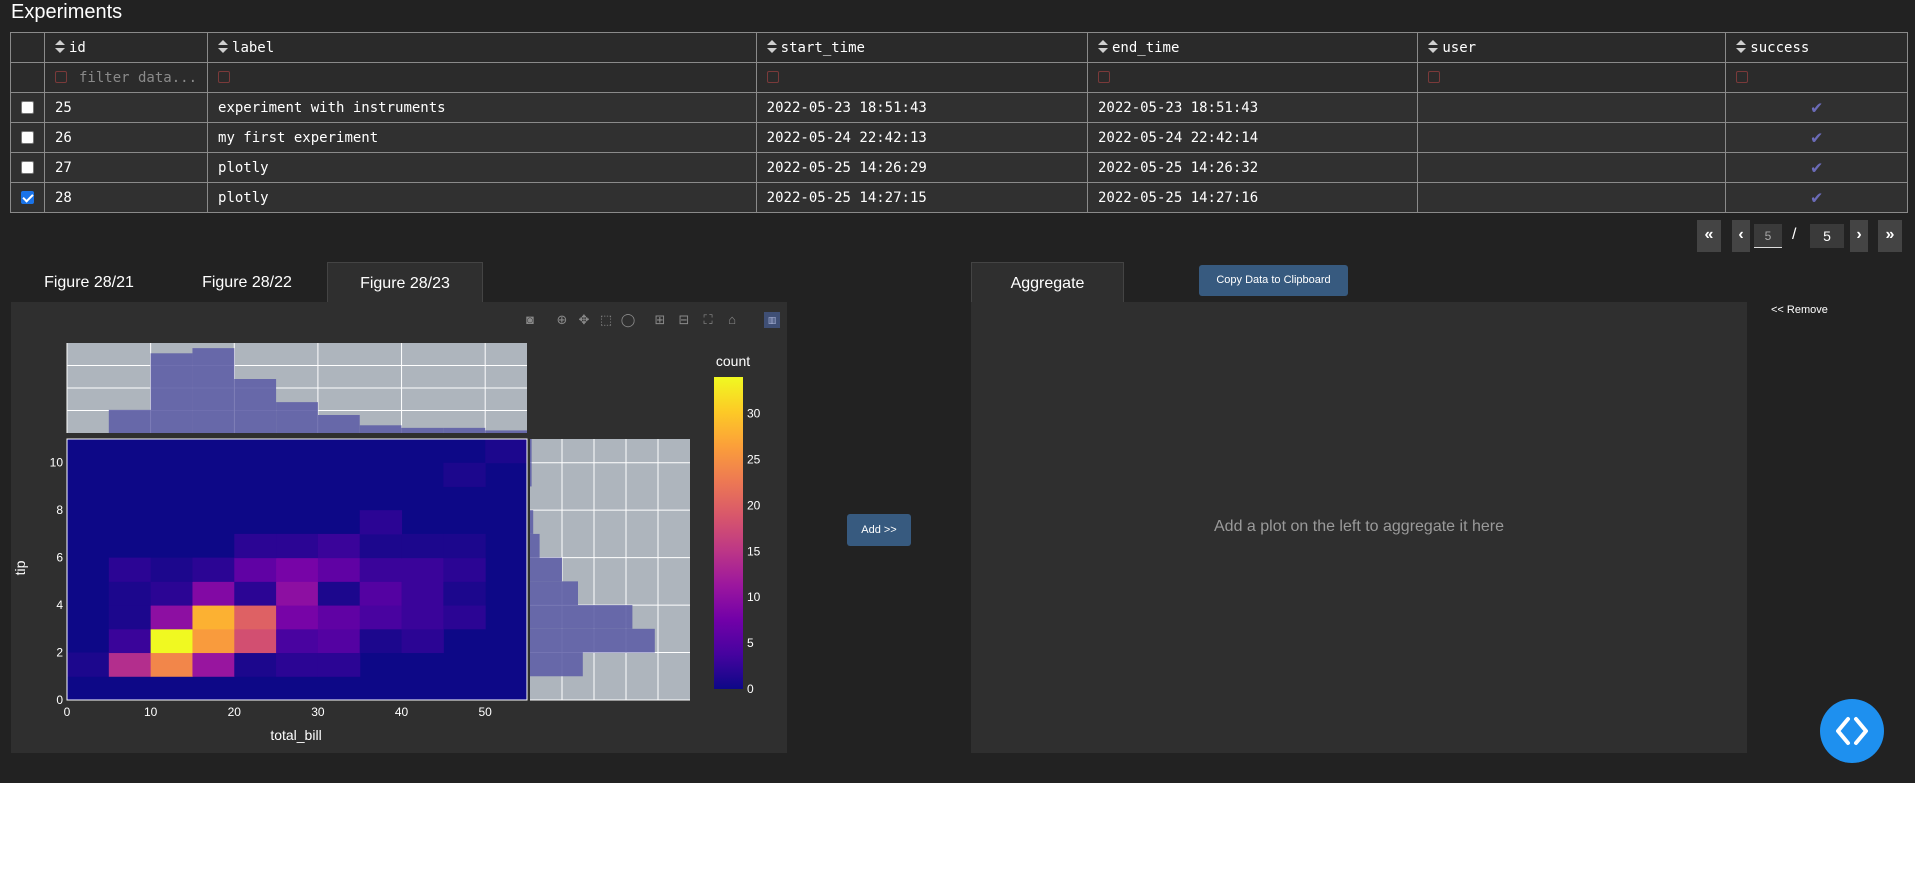 The height and width of the screenshot is (895, 1915). What do you see at coordinates (27, 77) in the screenshot?
I see `filter-cell` at bounding box center [27, 77].